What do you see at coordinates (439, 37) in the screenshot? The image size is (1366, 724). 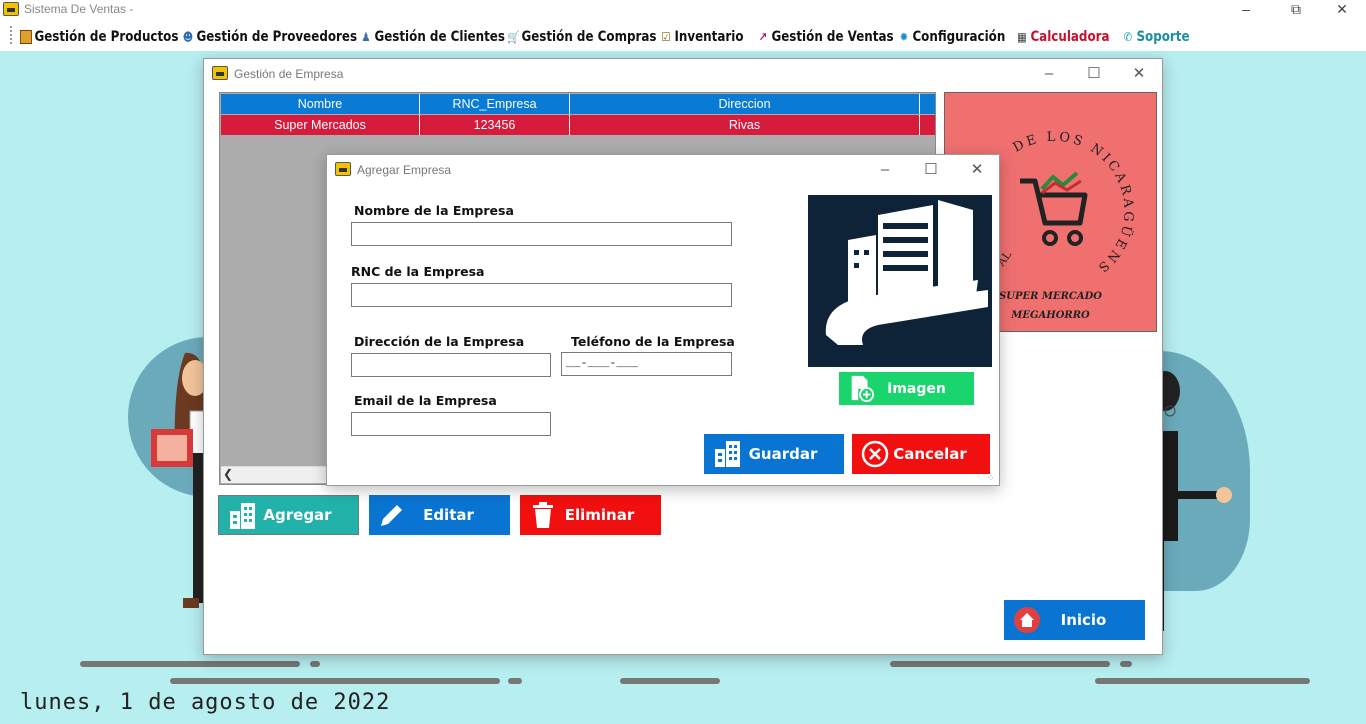 I see `menu-label: Gestión de Clientes` at bounding box center [439, 37].